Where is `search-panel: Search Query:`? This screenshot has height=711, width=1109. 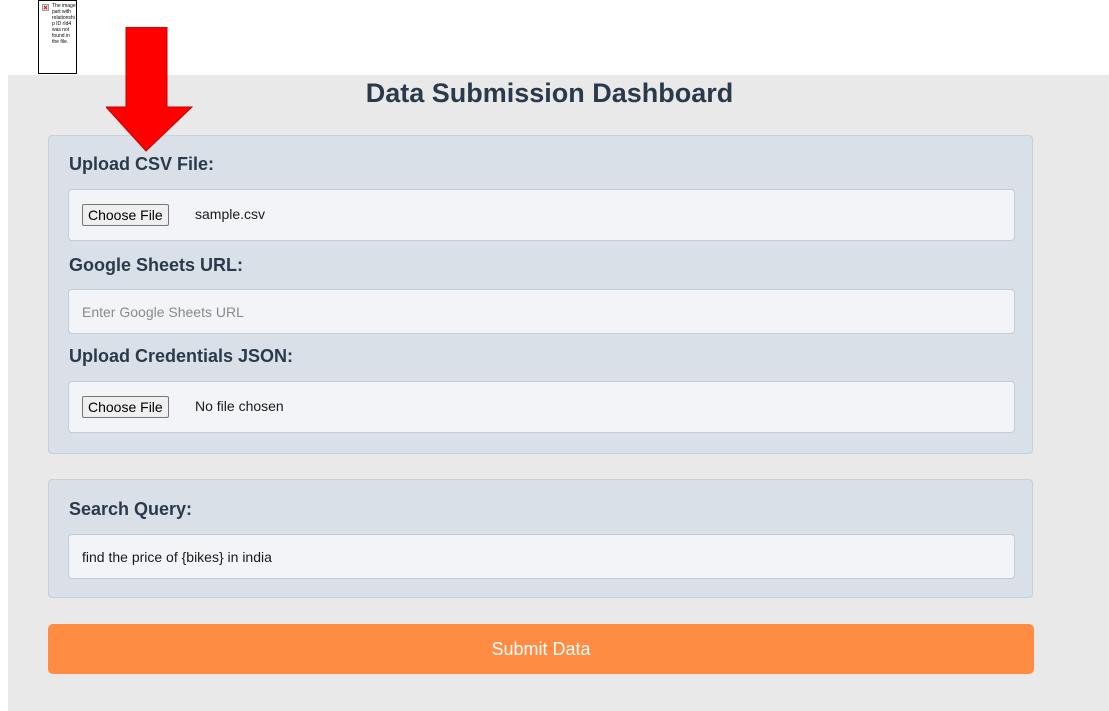
search-panel: Search Query: is located at coordinates (540, 538).